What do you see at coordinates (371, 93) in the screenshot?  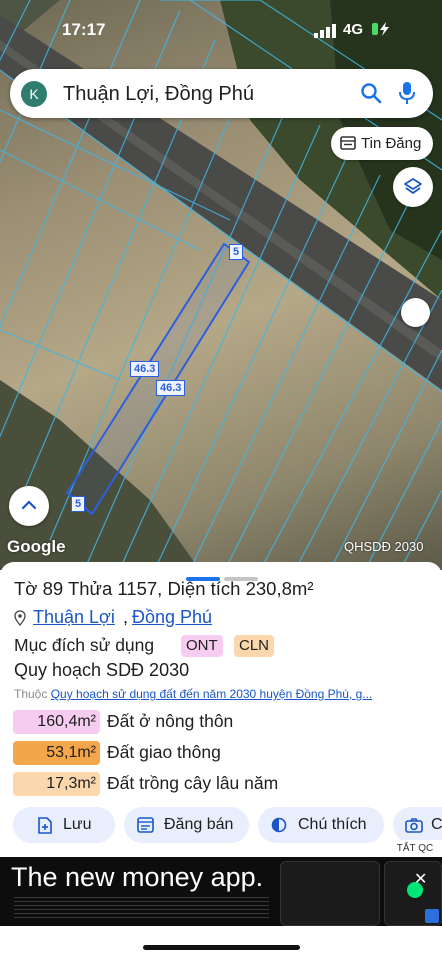 I see `search-icon` at bounding box center [371, 93].